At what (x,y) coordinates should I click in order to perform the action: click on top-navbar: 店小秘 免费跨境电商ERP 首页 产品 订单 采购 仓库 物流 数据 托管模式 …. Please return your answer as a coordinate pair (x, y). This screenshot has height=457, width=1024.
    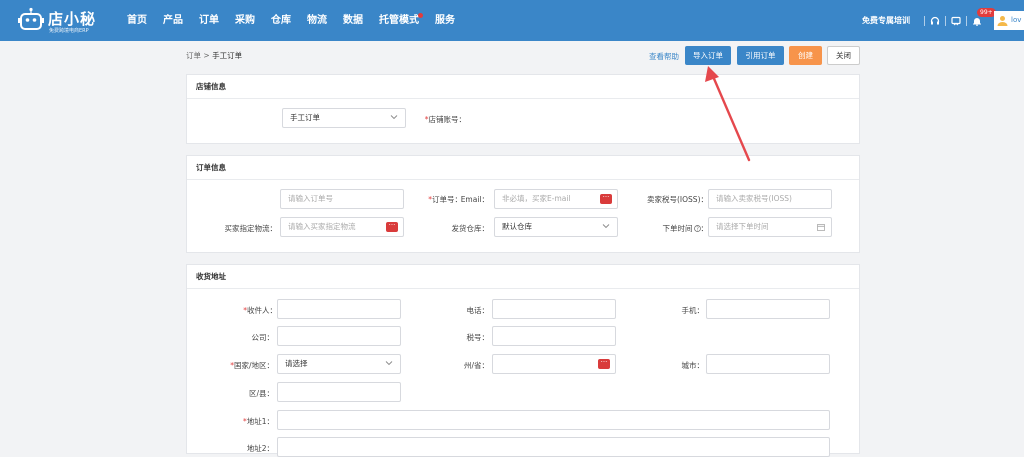
    Looking at the image, I should click on (512, 20).